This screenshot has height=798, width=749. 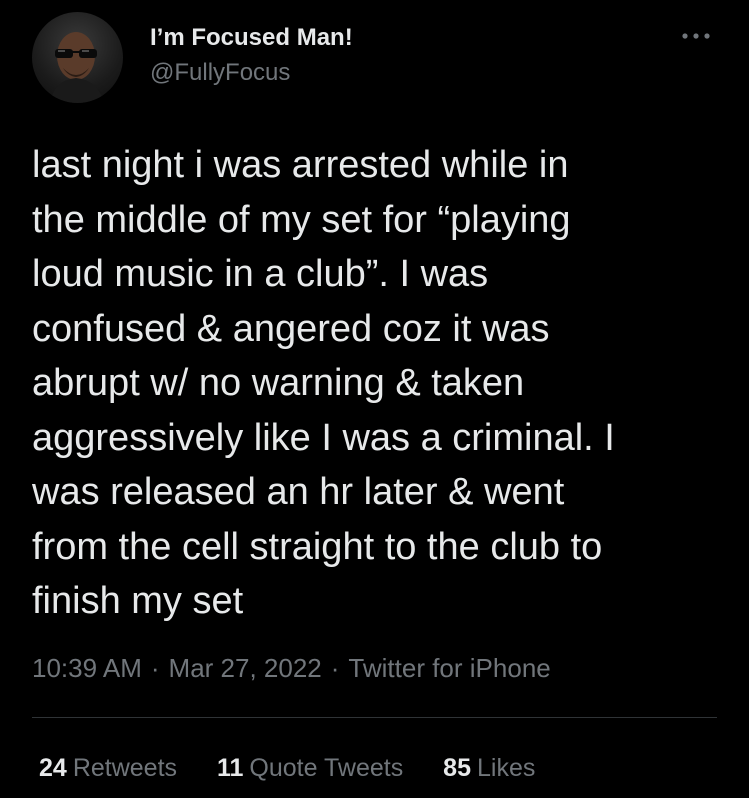 What do you see at coordinates (251, 38) in the screenshot?
I see `author-display-name: I’m Focused Man!` at bounding box center [251, 38].